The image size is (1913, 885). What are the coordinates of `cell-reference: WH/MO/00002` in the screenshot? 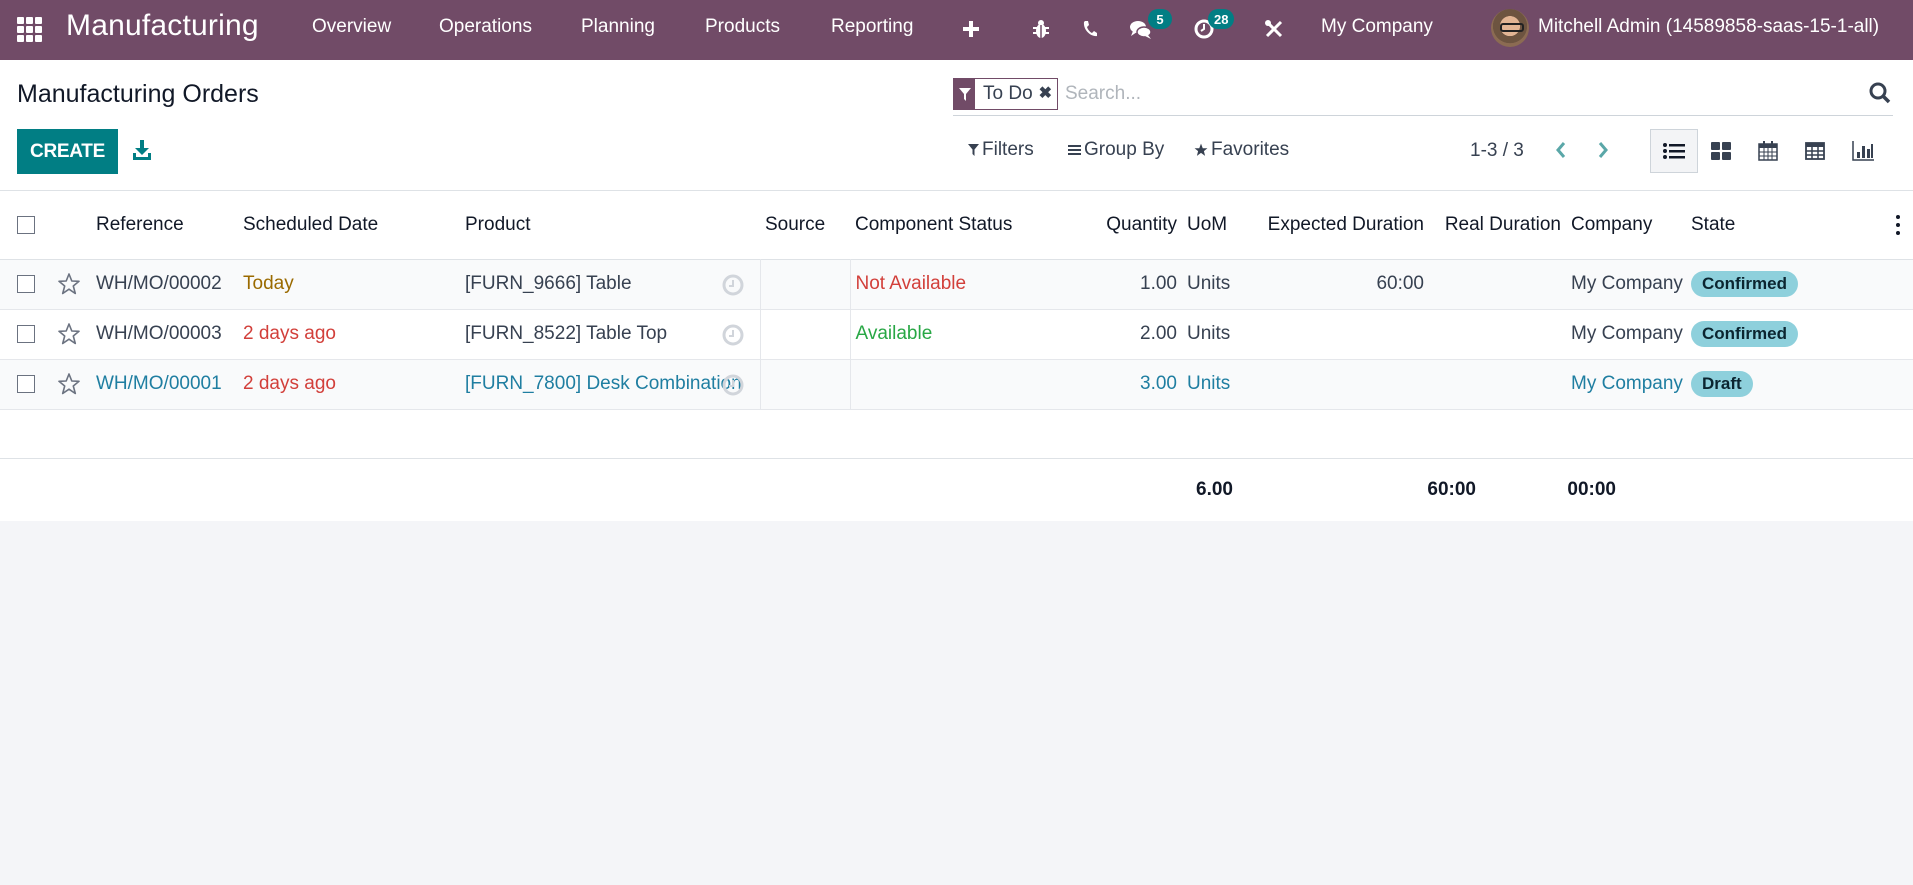 It's located at (159, 283).